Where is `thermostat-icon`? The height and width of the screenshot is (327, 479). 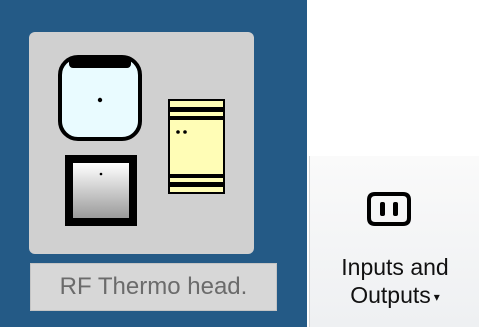 thermostat-icon is located at coordinates (100, 98).